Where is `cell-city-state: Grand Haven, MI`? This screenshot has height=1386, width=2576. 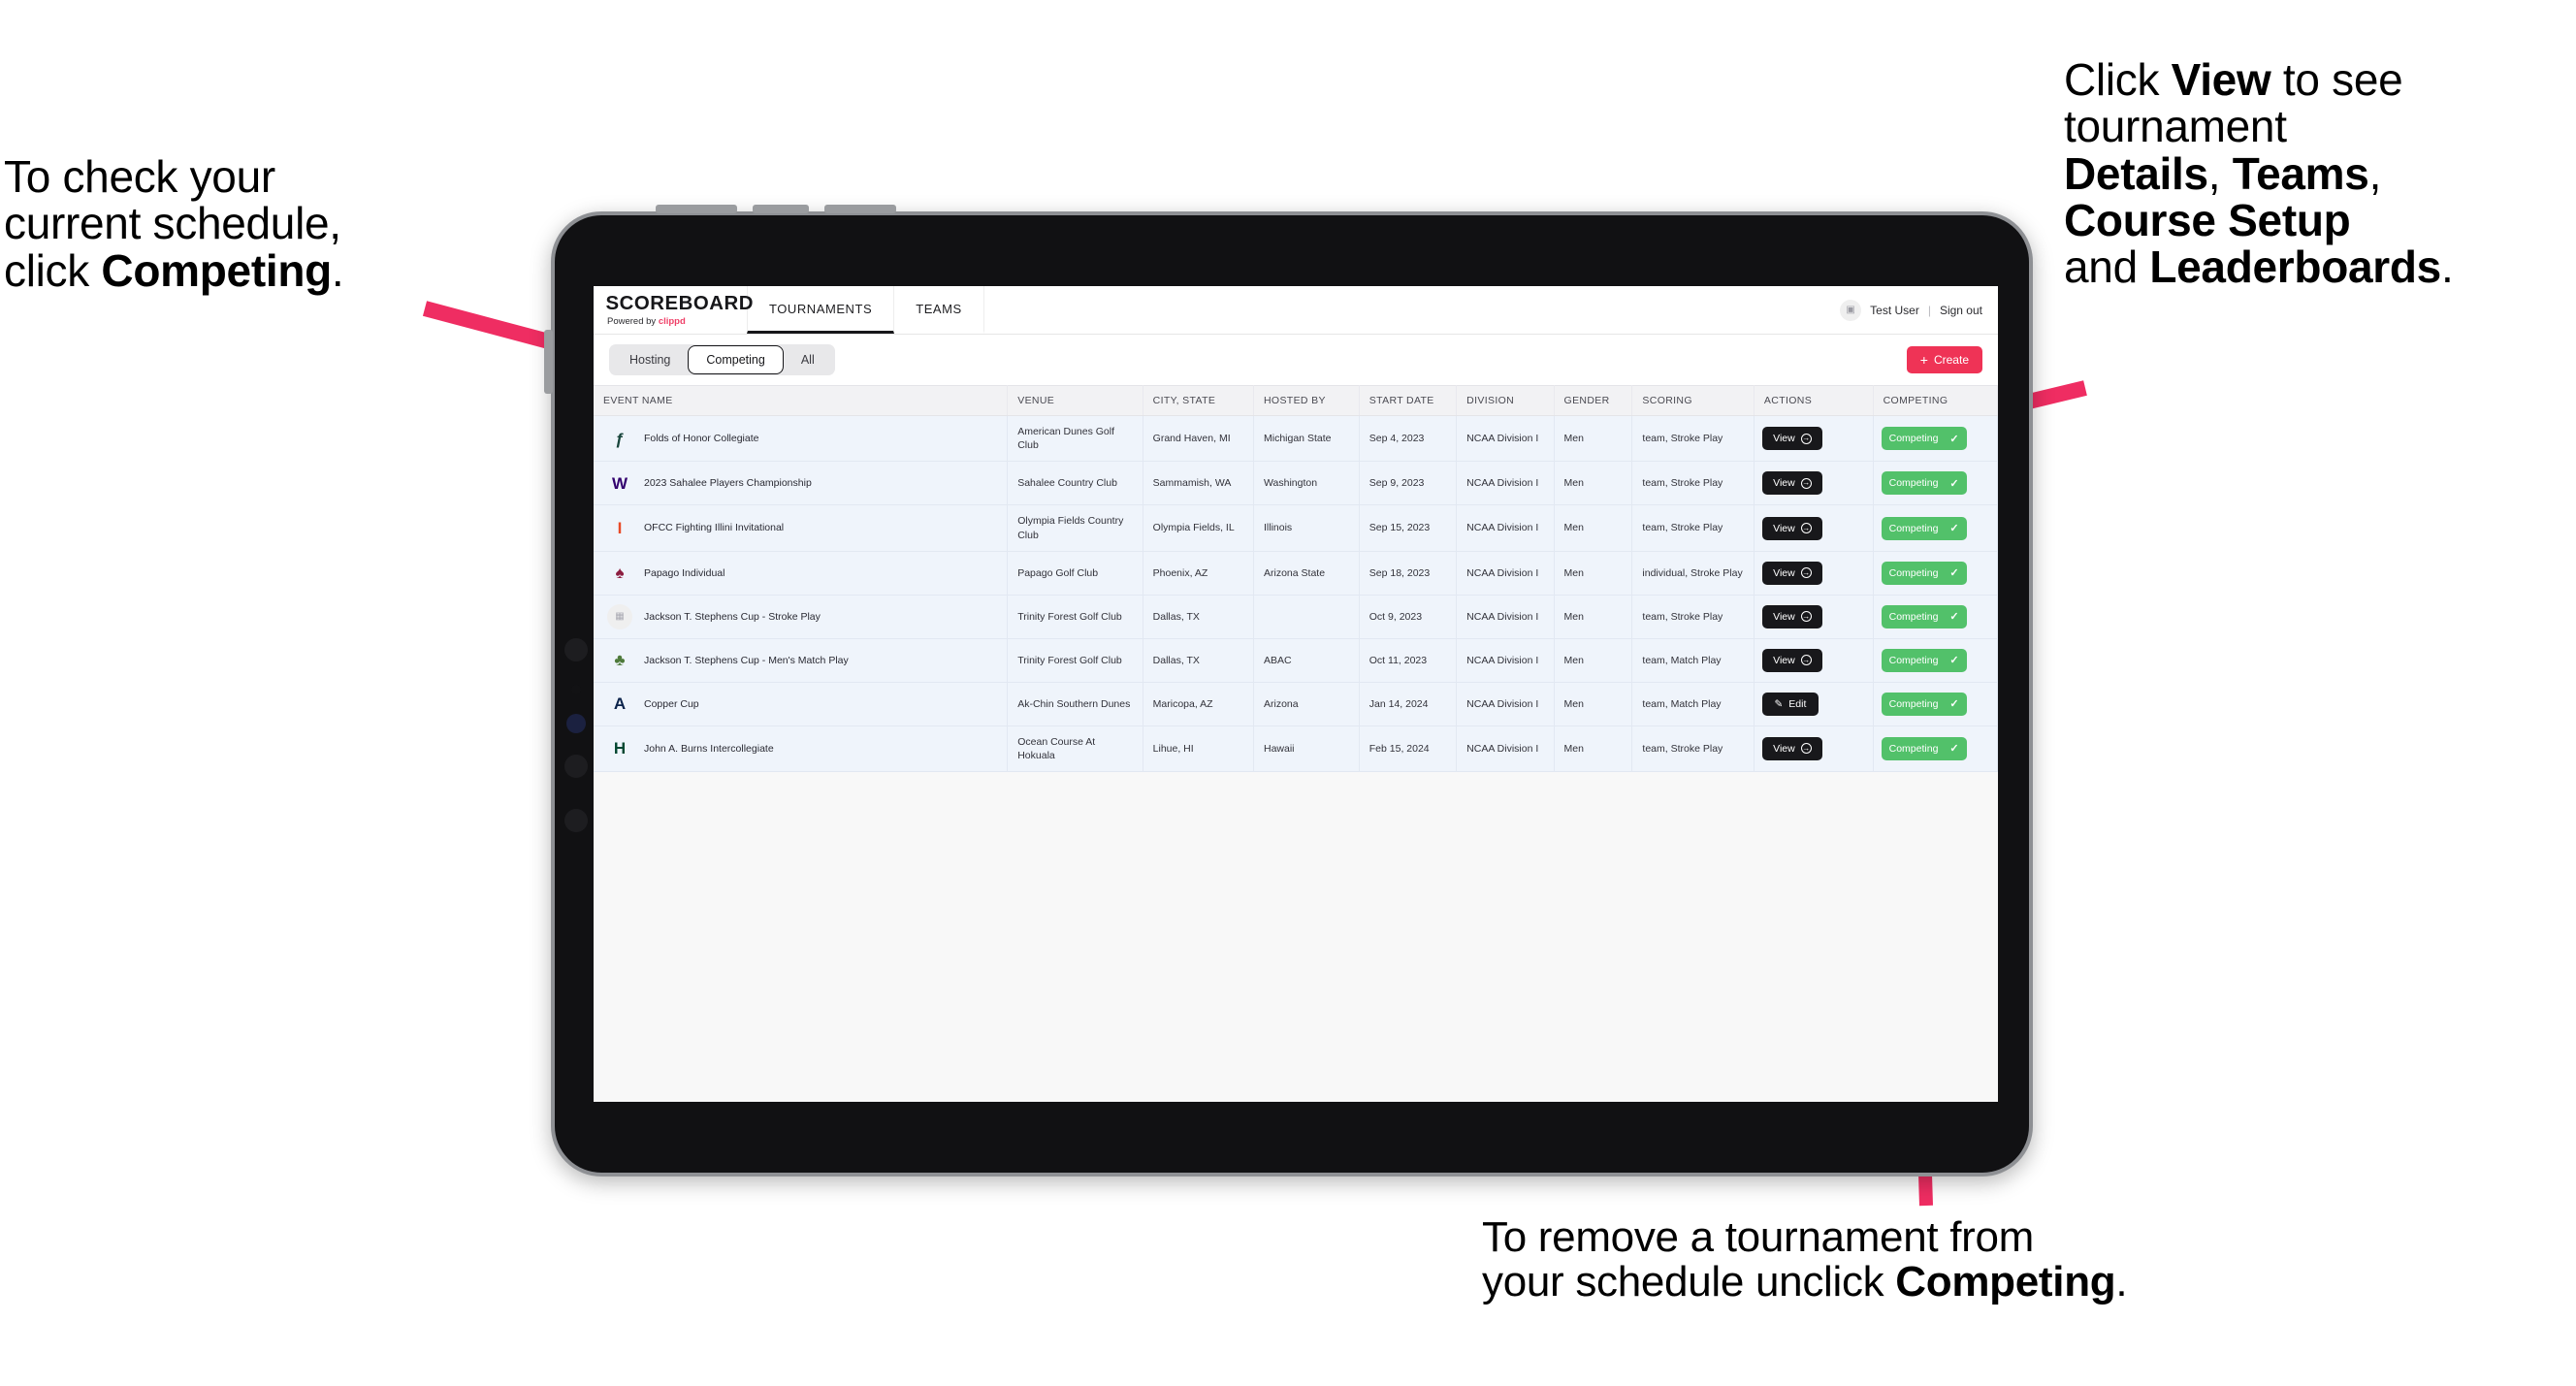
cell-city-state: Grand Haven, MI is located at coordinates (1199, 439).